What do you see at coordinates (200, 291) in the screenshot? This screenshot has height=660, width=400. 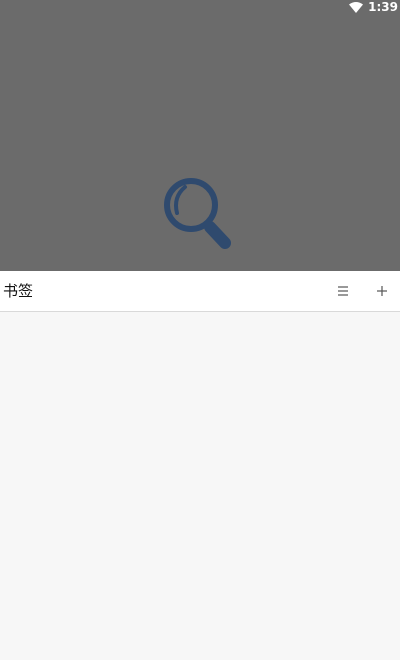 I see `toolbar: 书签` at bounding box center [200, 291].